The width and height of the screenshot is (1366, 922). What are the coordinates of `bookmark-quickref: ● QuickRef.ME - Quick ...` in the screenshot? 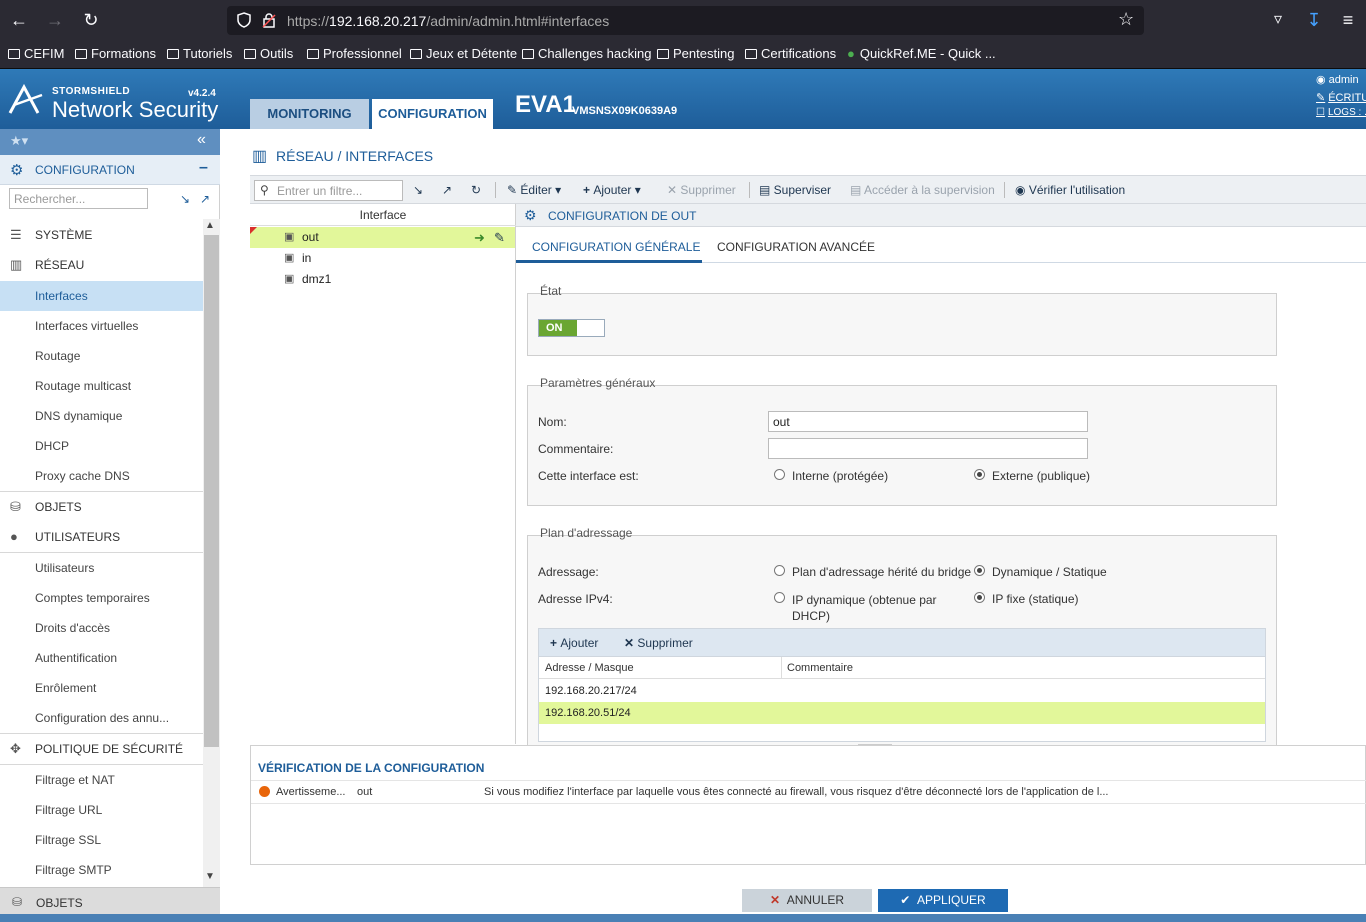 It's located at (921, 53).